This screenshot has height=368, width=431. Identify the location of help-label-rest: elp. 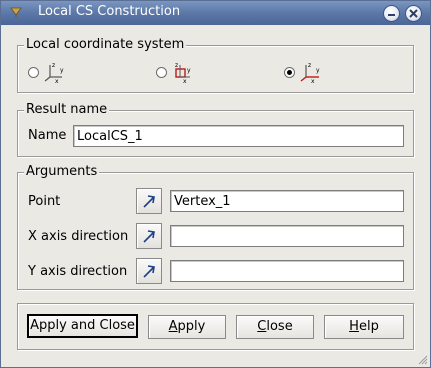
(368, 326).